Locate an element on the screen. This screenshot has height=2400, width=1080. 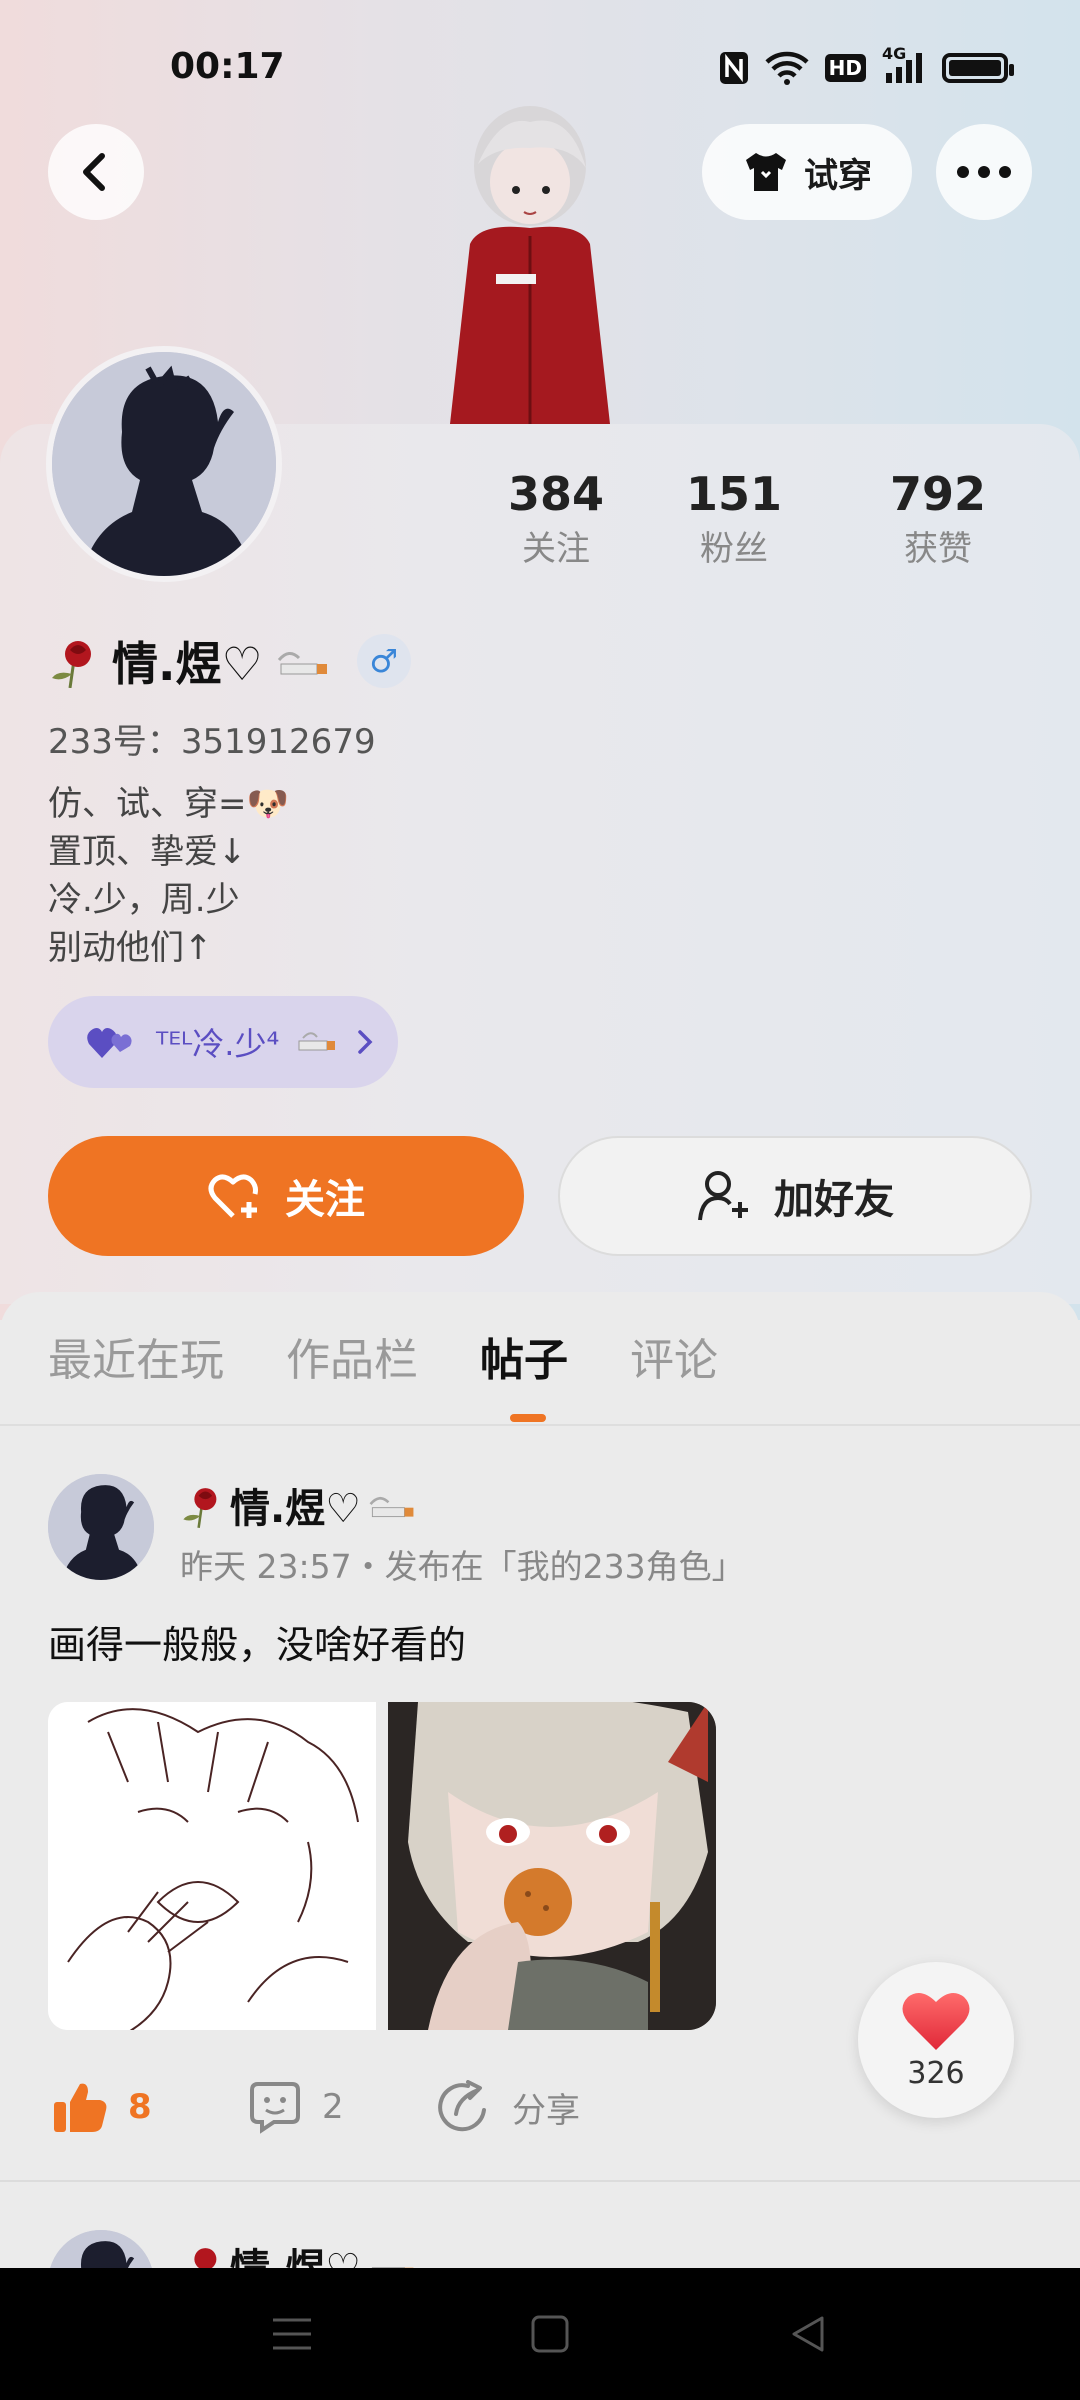
comment-count: 2 is located at coordinates (333, 2107).